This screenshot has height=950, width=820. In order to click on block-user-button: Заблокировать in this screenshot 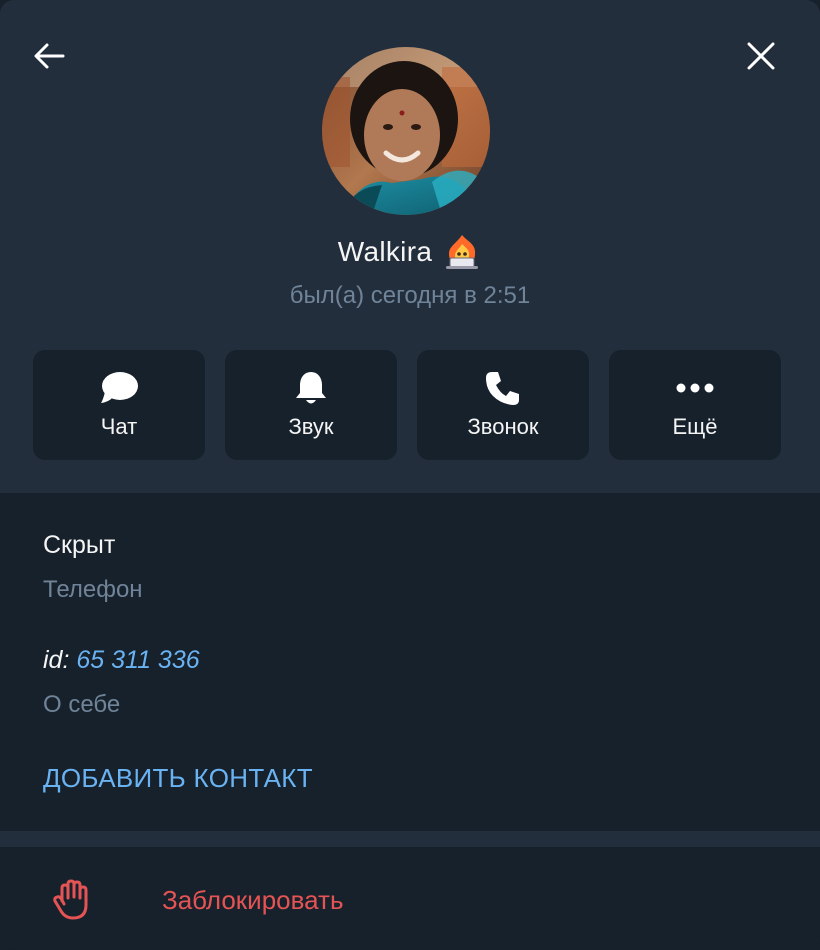, I will do `click(410, 898)`.